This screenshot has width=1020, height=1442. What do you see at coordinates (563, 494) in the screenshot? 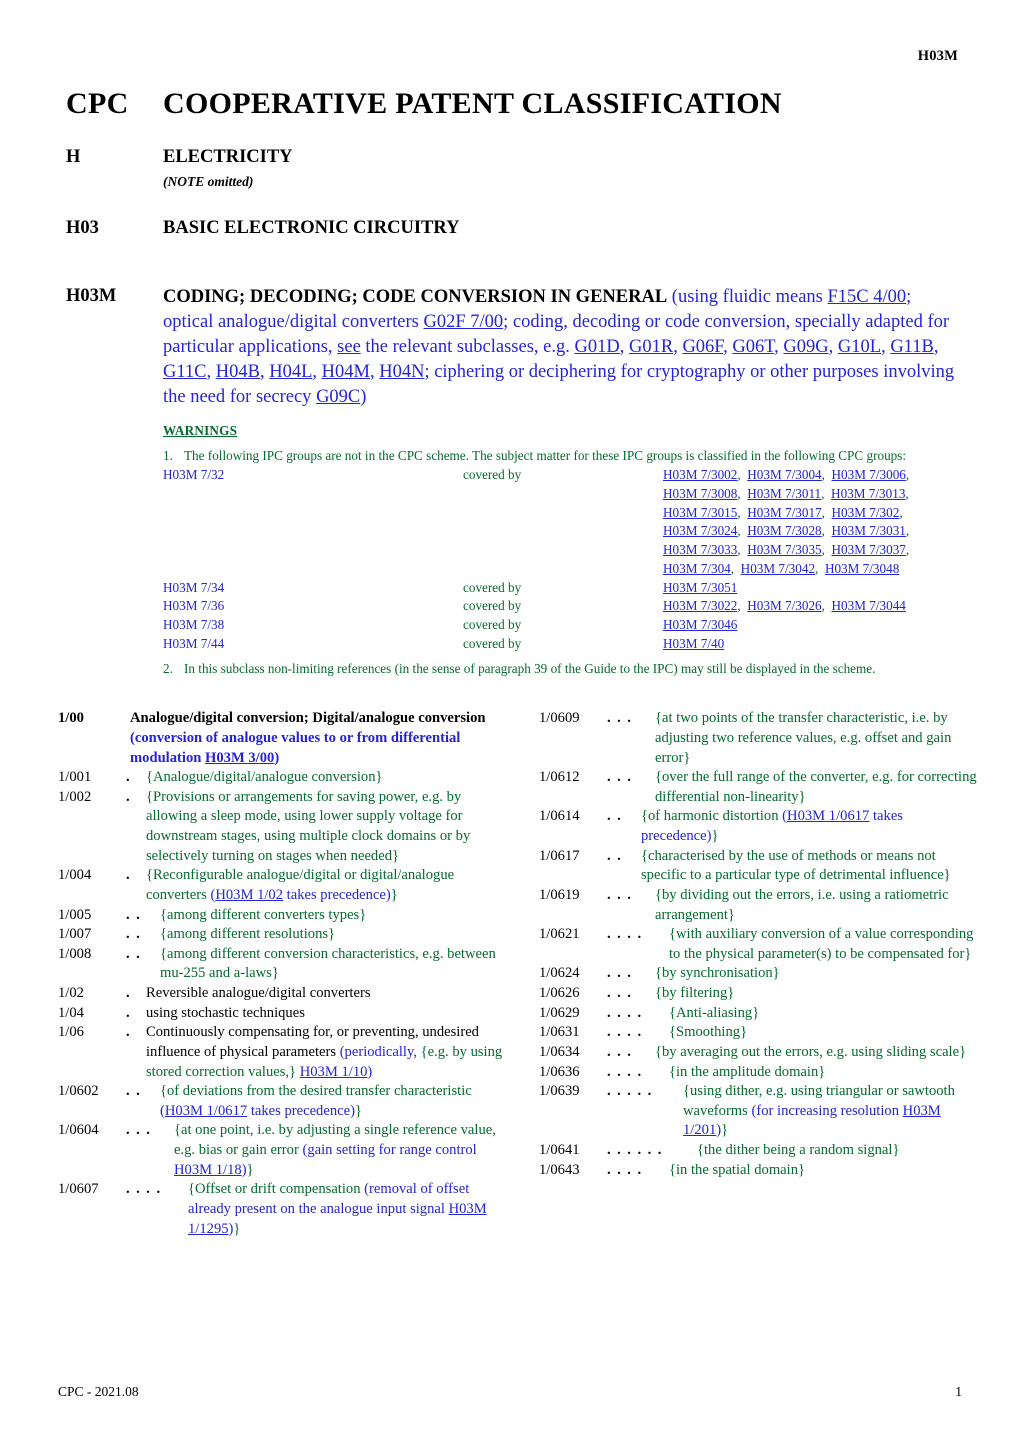
I see `covered-by-cell` at bounding box center [563, 494].